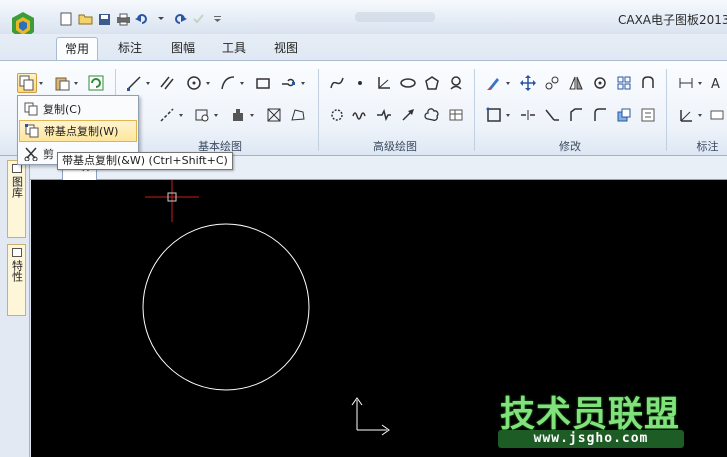 The width and height of the screenshot is (727, 457). What do you see at coordinates (66, 19) in the screenshot?
I see `new-file-icon` at bounding box center [66, 19].